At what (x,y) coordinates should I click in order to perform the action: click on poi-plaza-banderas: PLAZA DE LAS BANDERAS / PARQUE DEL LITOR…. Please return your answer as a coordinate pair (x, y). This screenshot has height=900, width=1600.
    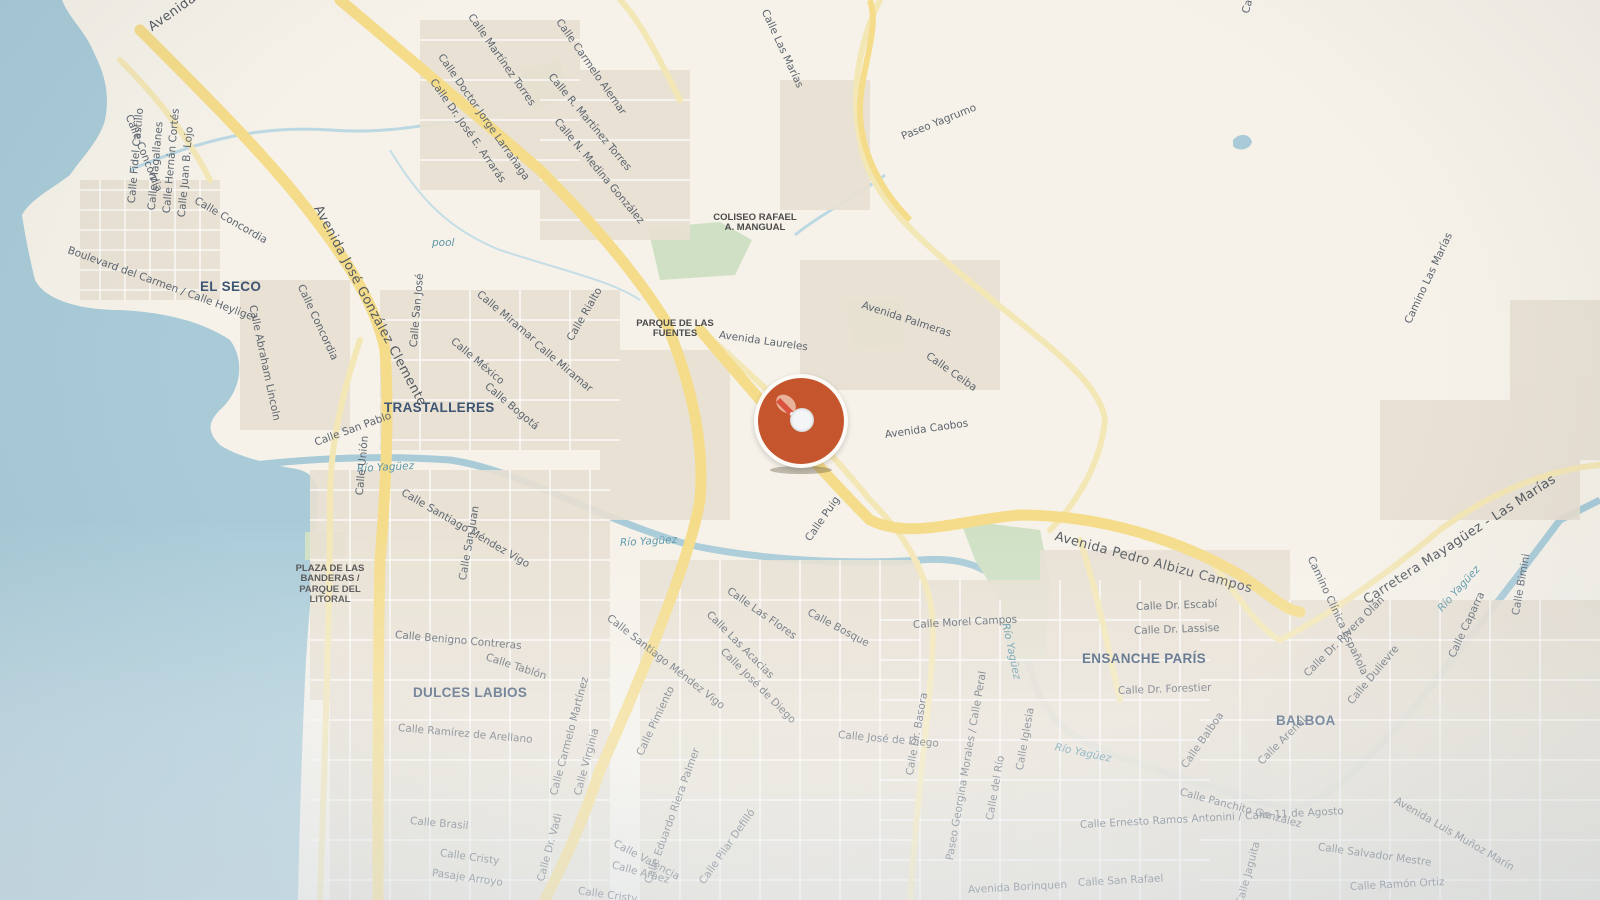
    Looking at the image, I should click on (330, 584).